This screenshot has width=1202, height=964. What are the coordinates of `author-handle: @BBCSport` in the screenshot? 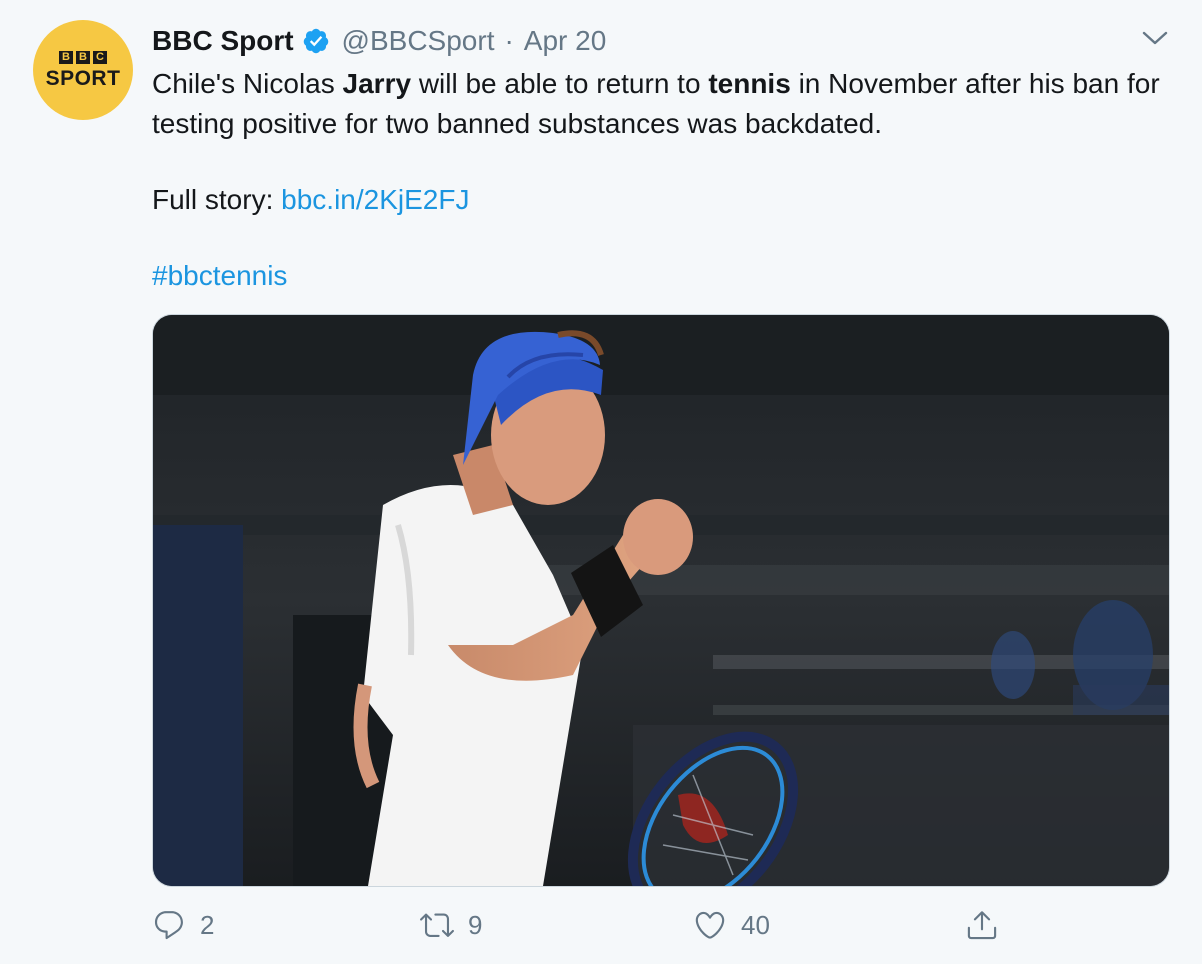 It's located at (418, 41).